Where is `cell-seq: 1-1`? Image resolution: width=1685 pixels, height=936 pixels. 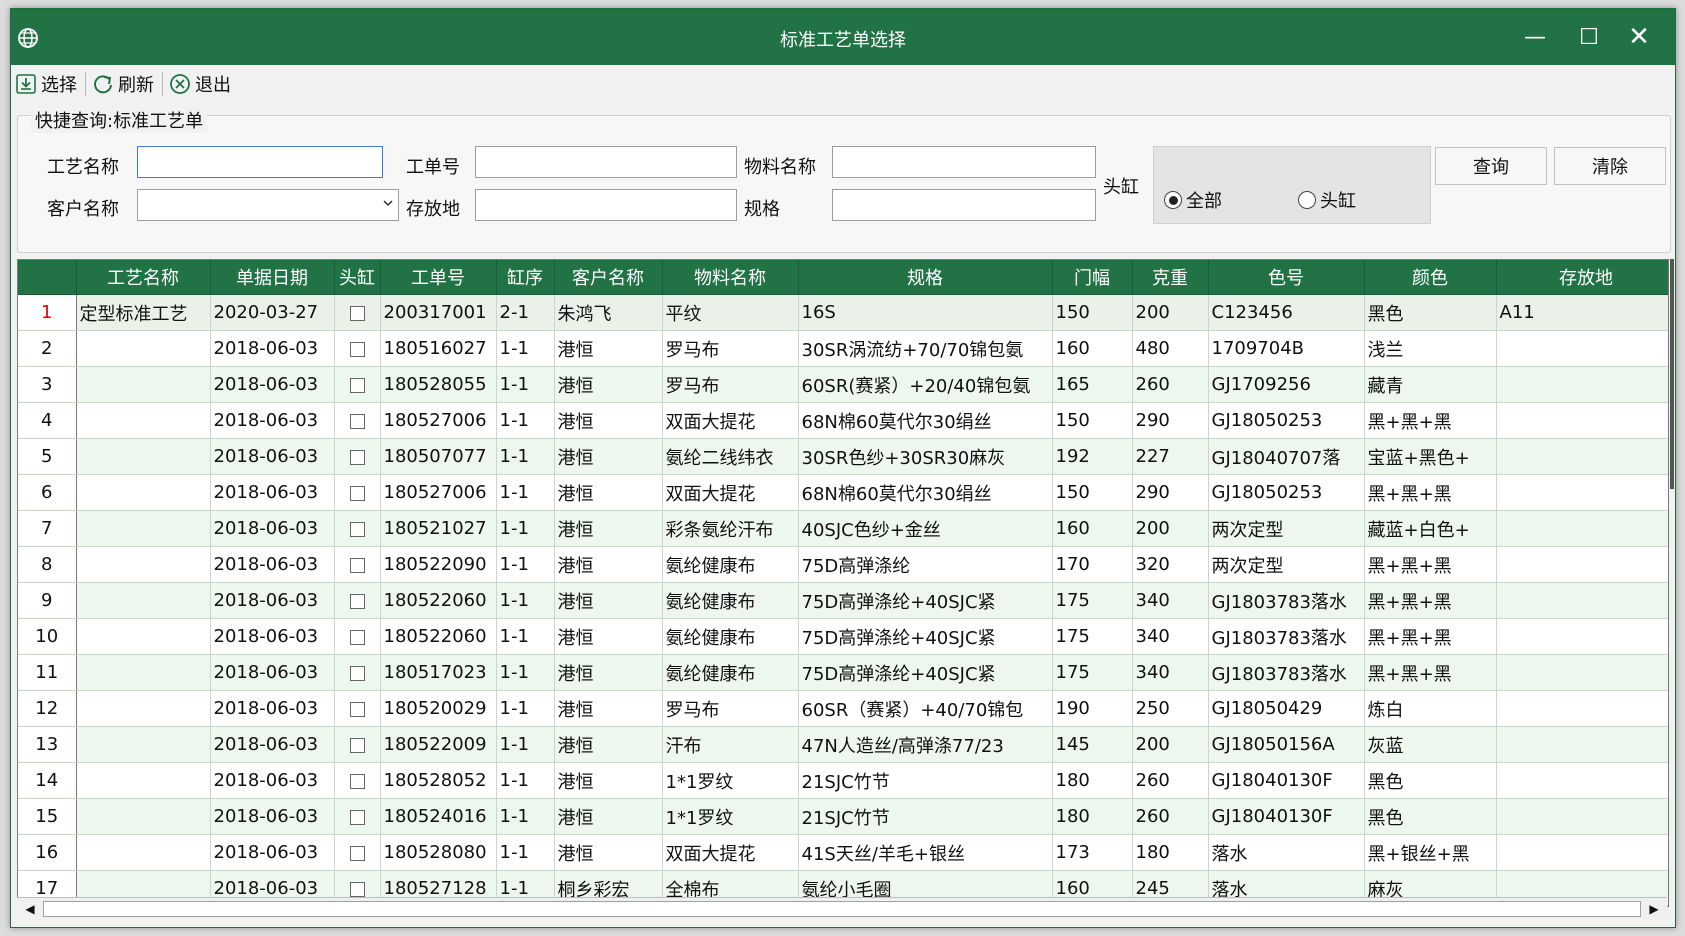
cell-seq: 1-1 is located at coordinates (525, 492).